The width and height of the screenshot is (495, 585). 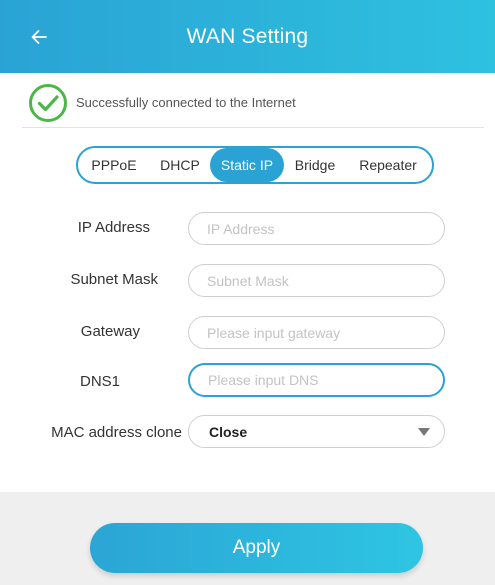 I want to click on mac-clone-select: Close, so click(x=316, y=431).